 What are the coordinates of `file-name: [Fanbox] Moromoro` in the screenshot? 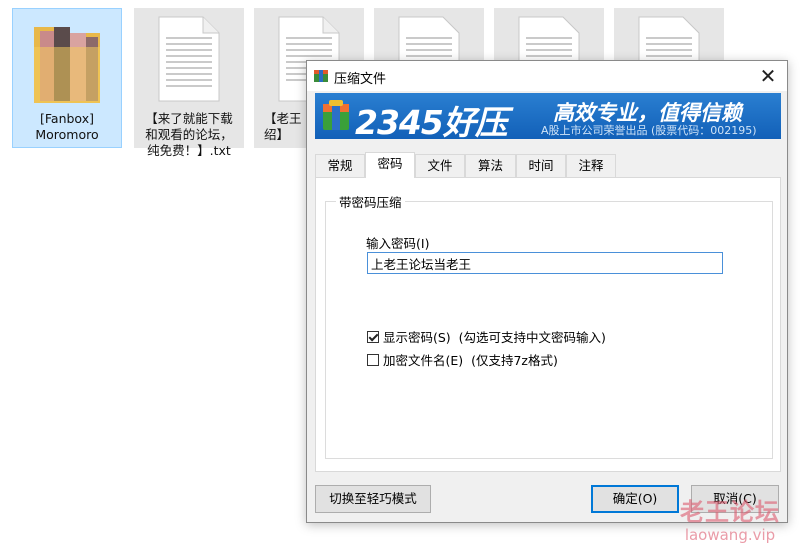 It's located at (67, 126).